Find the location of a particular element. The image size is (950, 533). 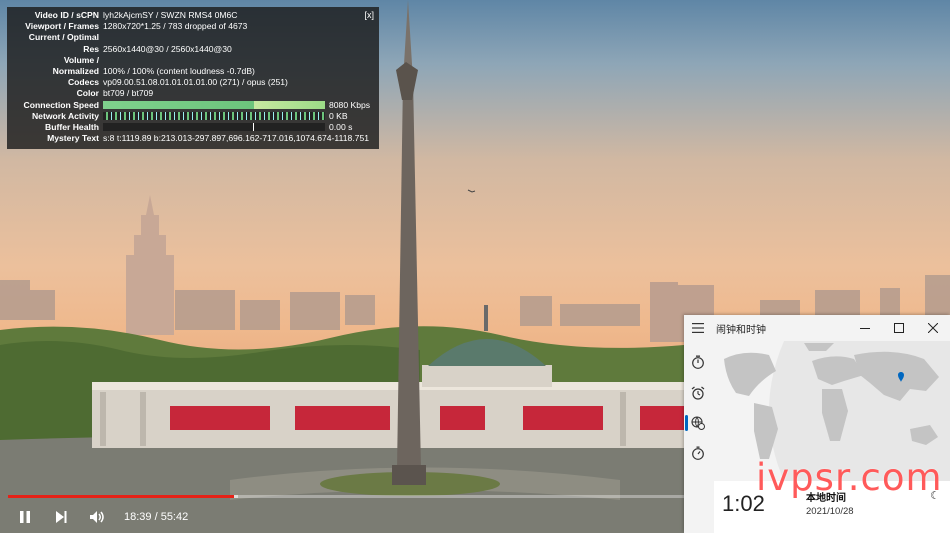

hamburger-menu-button is located at coordinates (698, 328).